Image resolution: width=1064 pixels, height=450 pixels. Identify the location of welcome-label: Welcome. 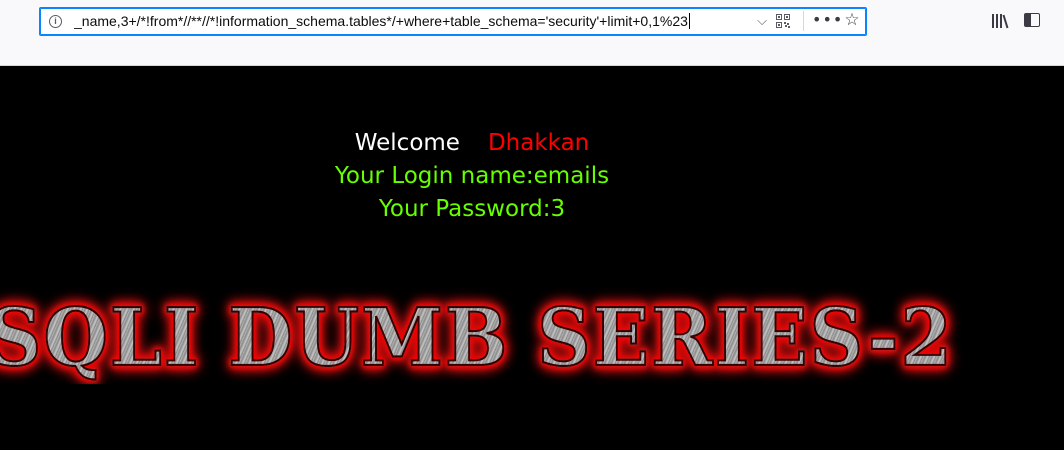
(407, 143).